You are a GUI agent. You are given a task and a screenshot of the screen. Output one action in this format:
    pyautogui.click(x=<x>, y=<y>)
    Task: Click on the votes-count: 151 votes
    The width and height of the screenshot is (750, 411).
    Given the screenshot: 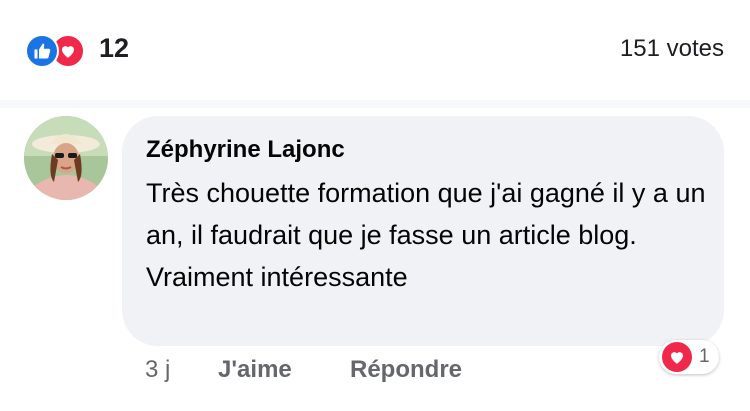 What is the action you would take?
    pyautogui.click(x=672, y=49)
    